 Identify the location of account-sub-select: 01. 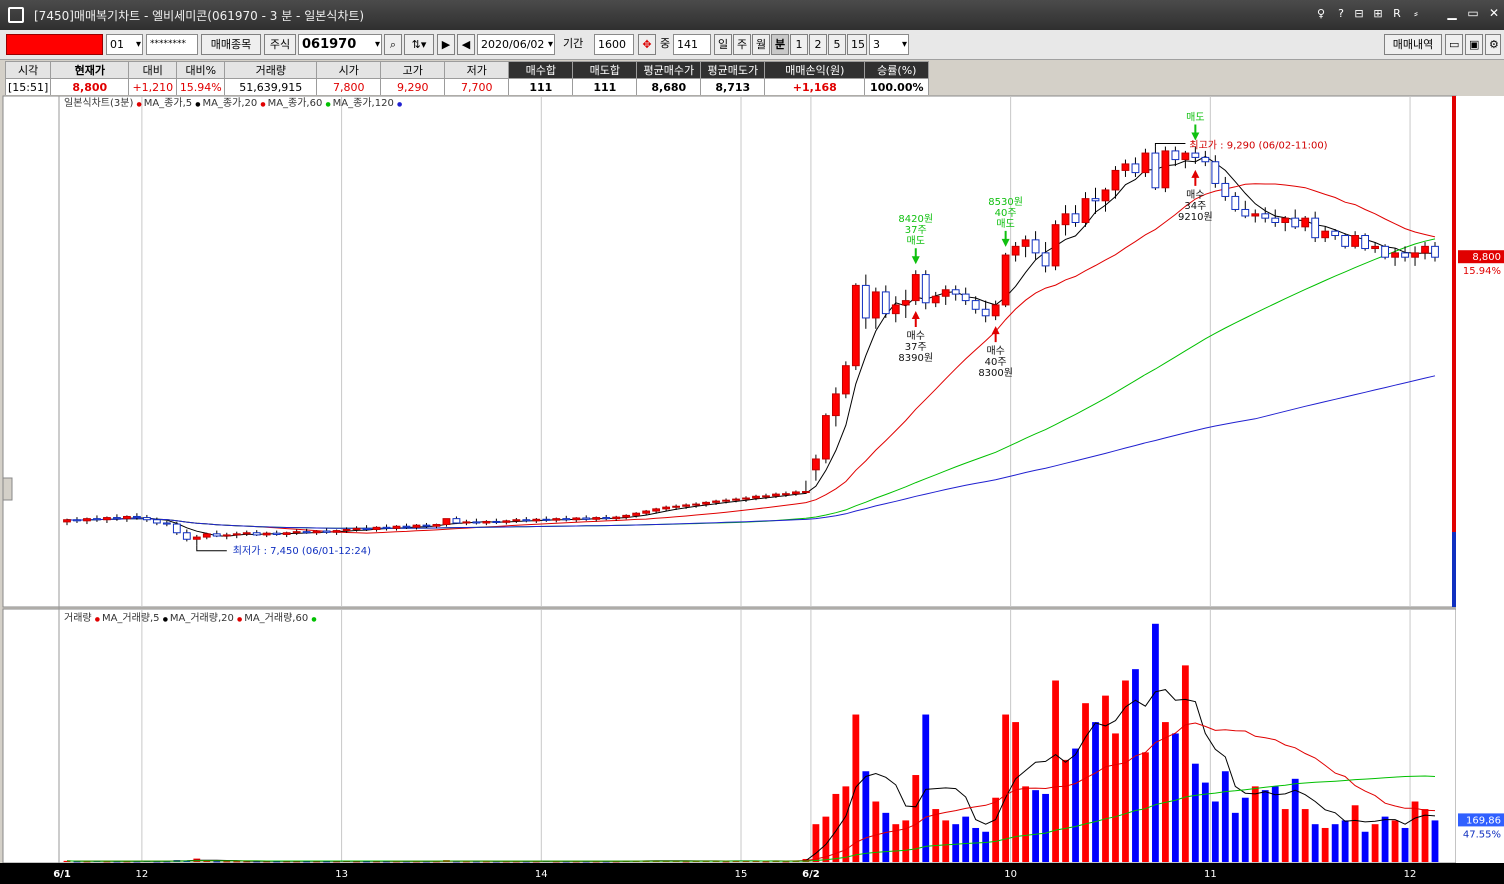
(124, 44).